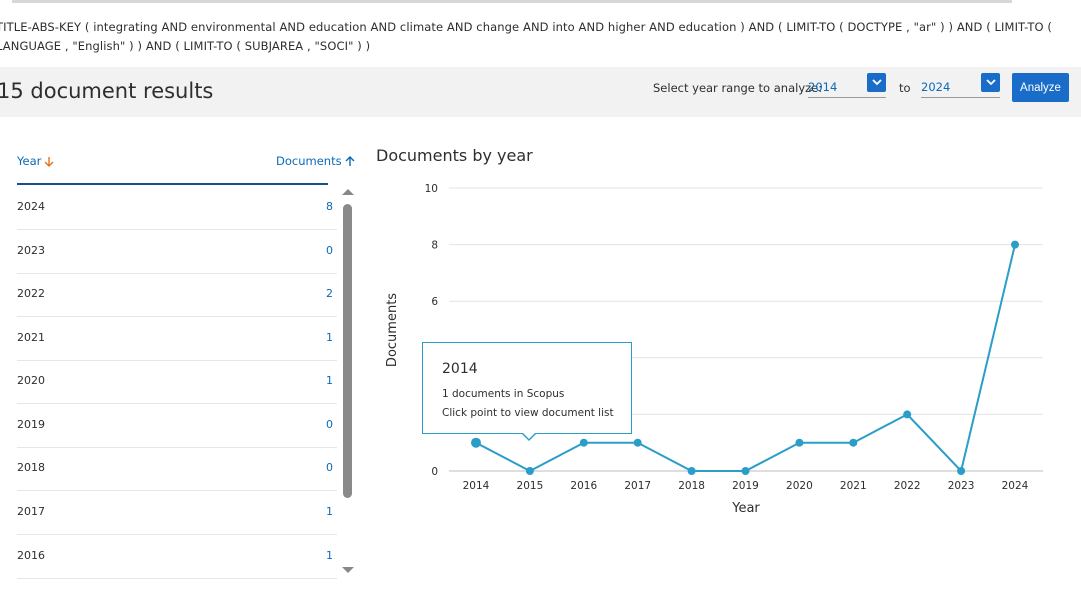  Describe the element at coordinates (738, 88) in the screenshot. I see `year-range-label: Select year range to analyze:` at that location.